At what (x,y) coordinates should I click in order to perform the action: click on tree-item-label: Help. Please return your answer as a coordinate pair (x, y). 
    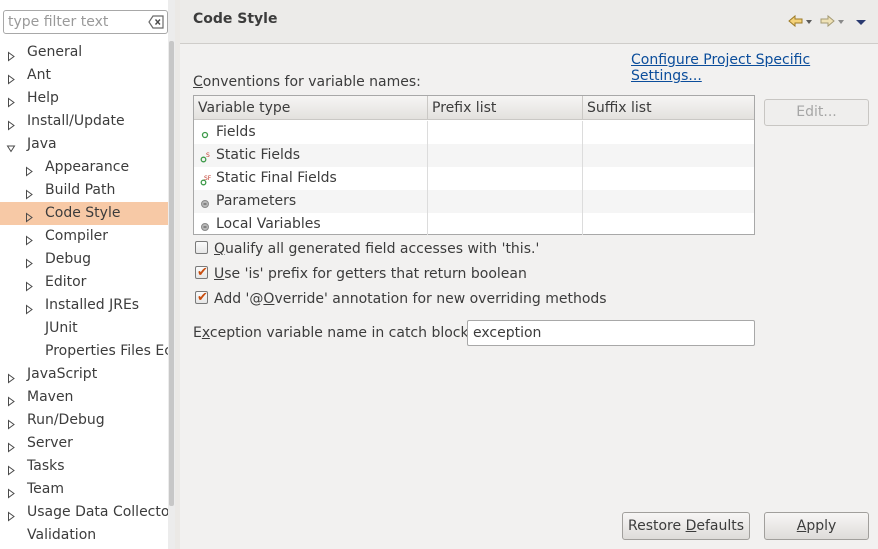
    Looking at the image, I should click on (43, 98).